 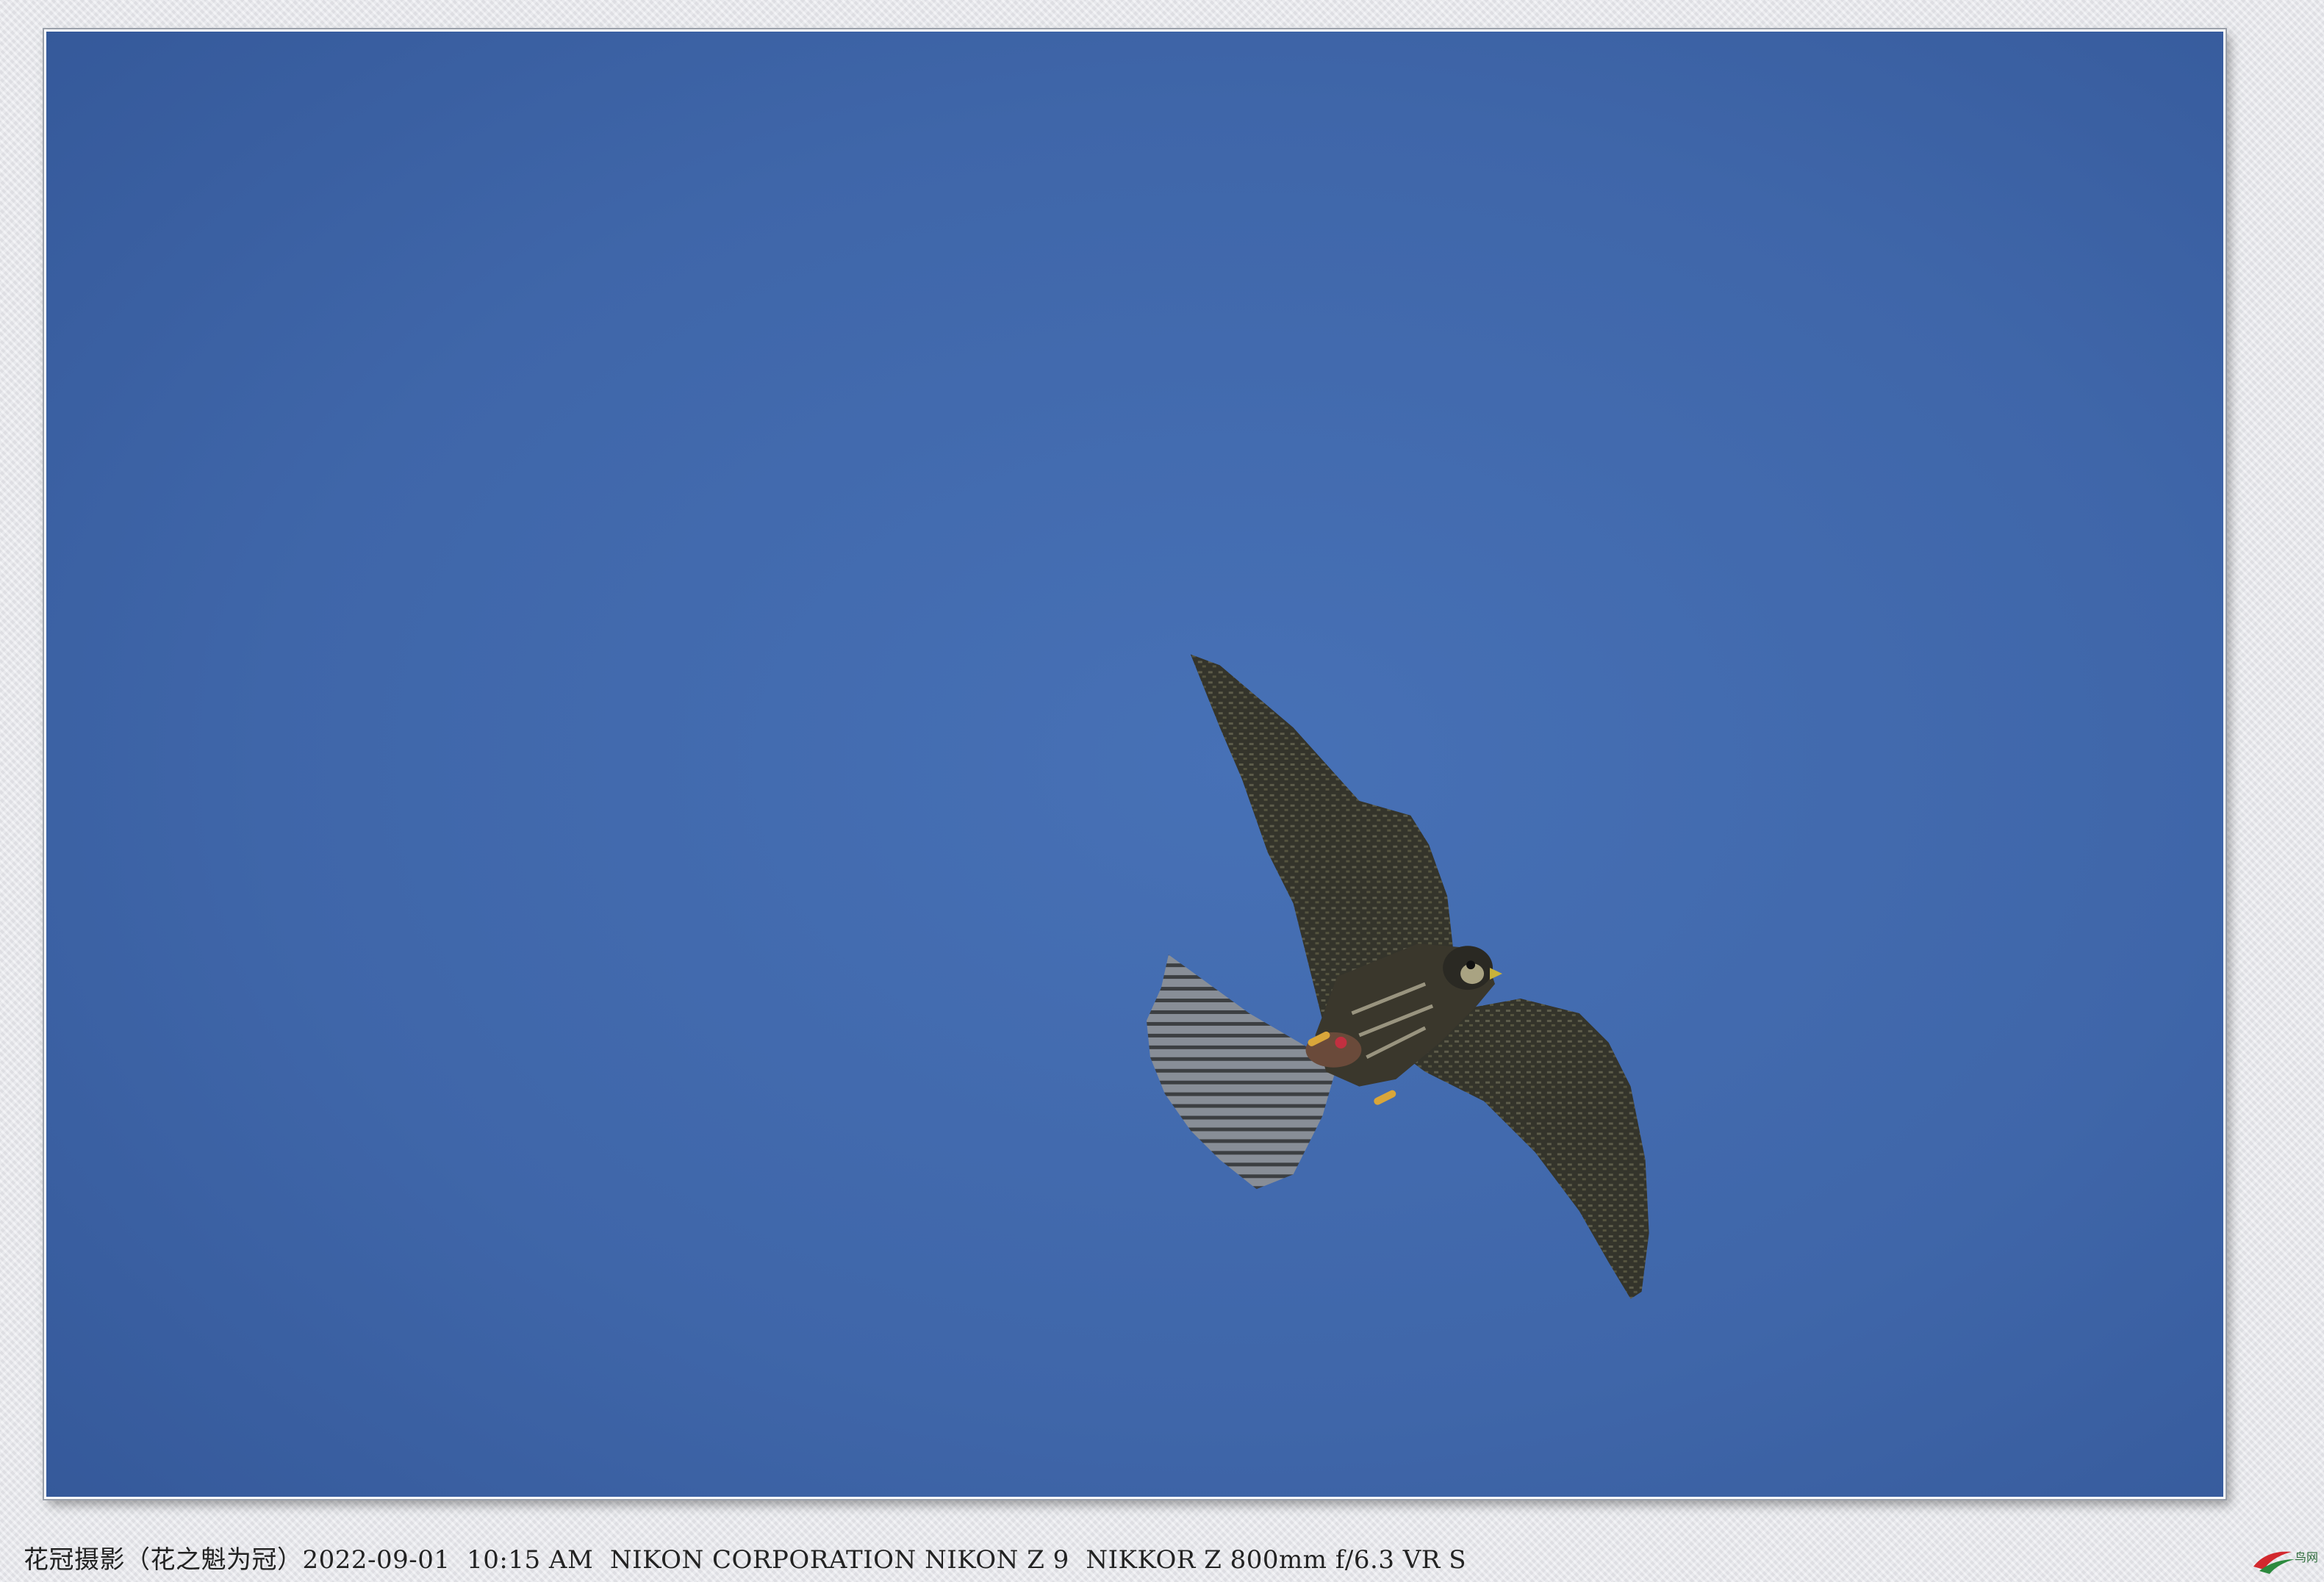 What do you see at coordinates (2307, 1557) in the screenshot?
I see `logo-text: 鸟网` at bounding box center [2307, 1557].